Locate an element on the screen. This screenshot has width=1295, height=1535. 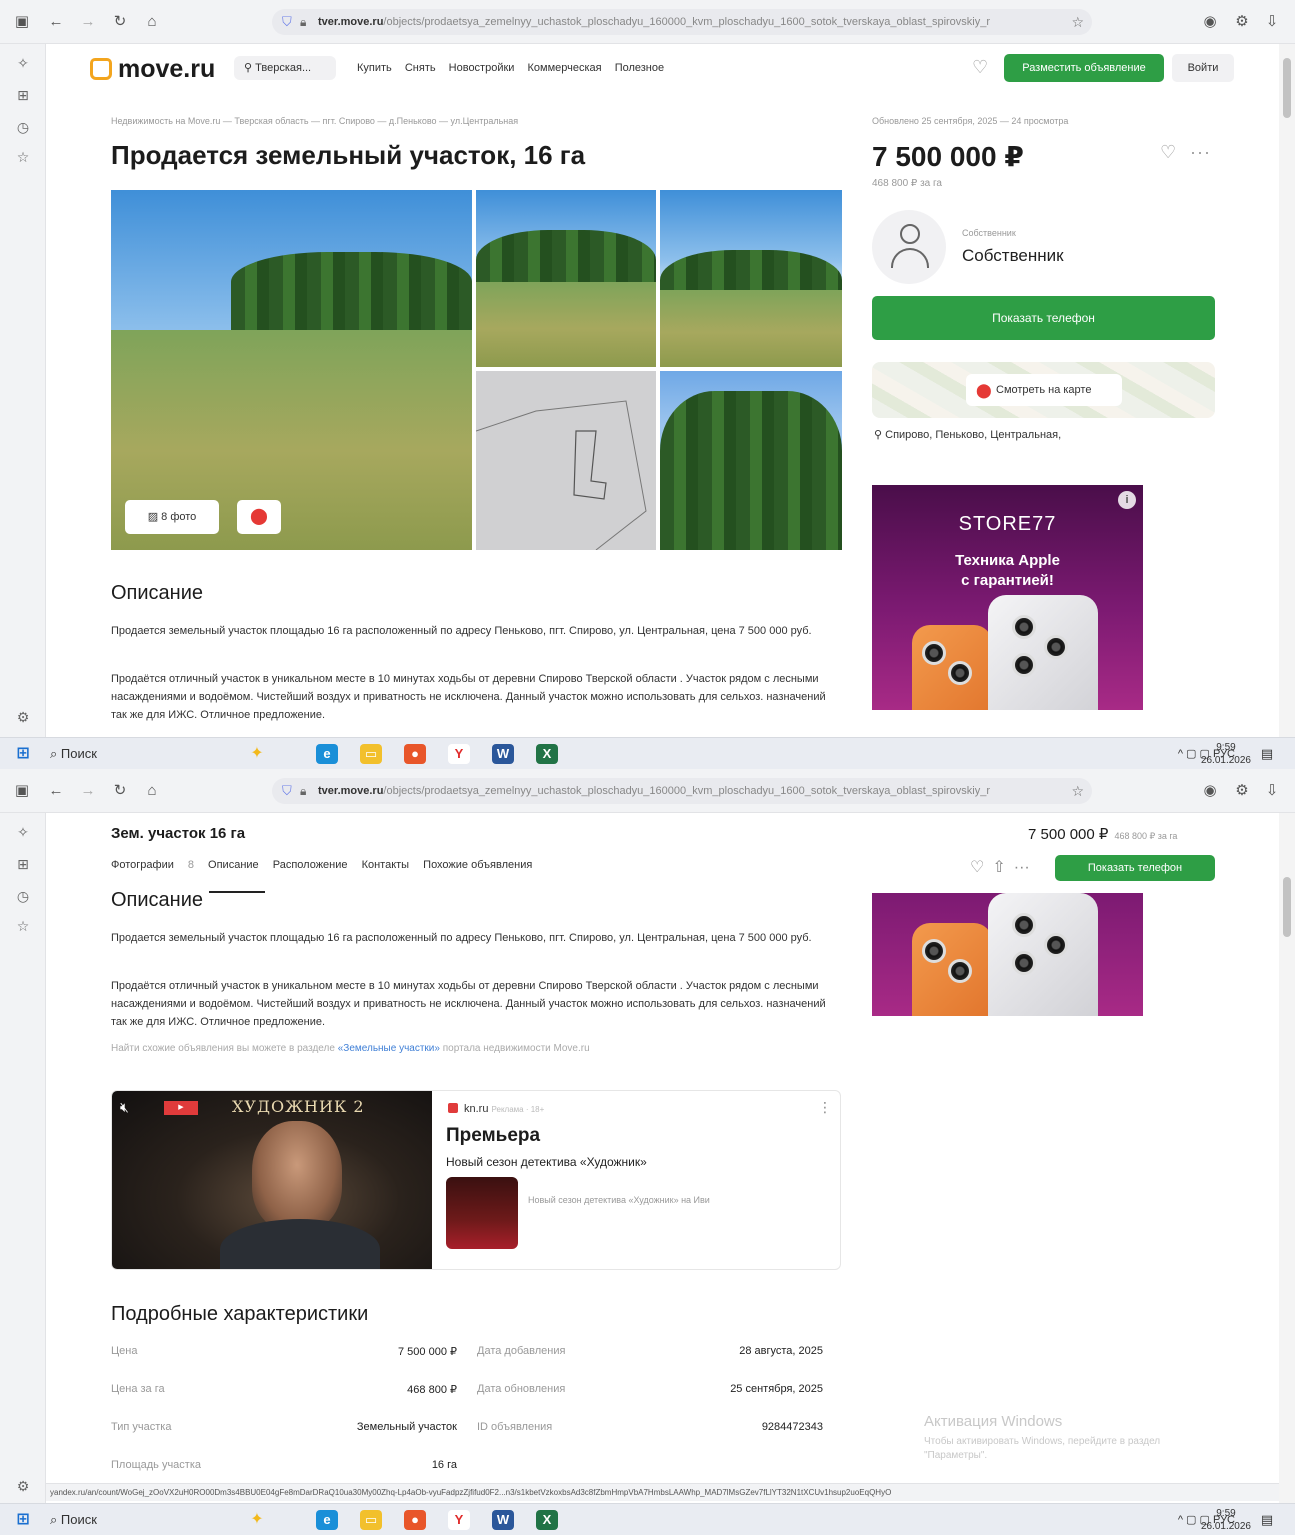
show-phone-button: Показать телефон is located at coordinates (1043, 318).